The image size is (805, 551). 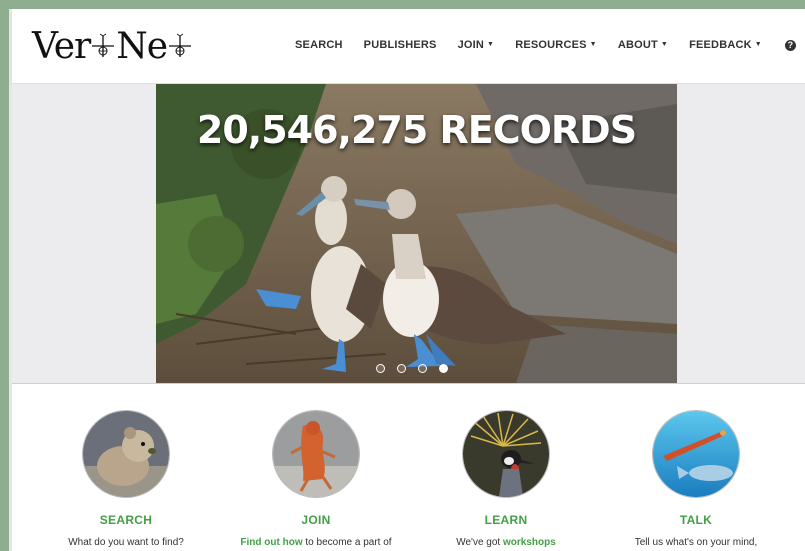 What do you see at coordinates (637, 45) in the screenshot?
I see `nav-about-label: ABOUT` at bounding box center [637, 45].